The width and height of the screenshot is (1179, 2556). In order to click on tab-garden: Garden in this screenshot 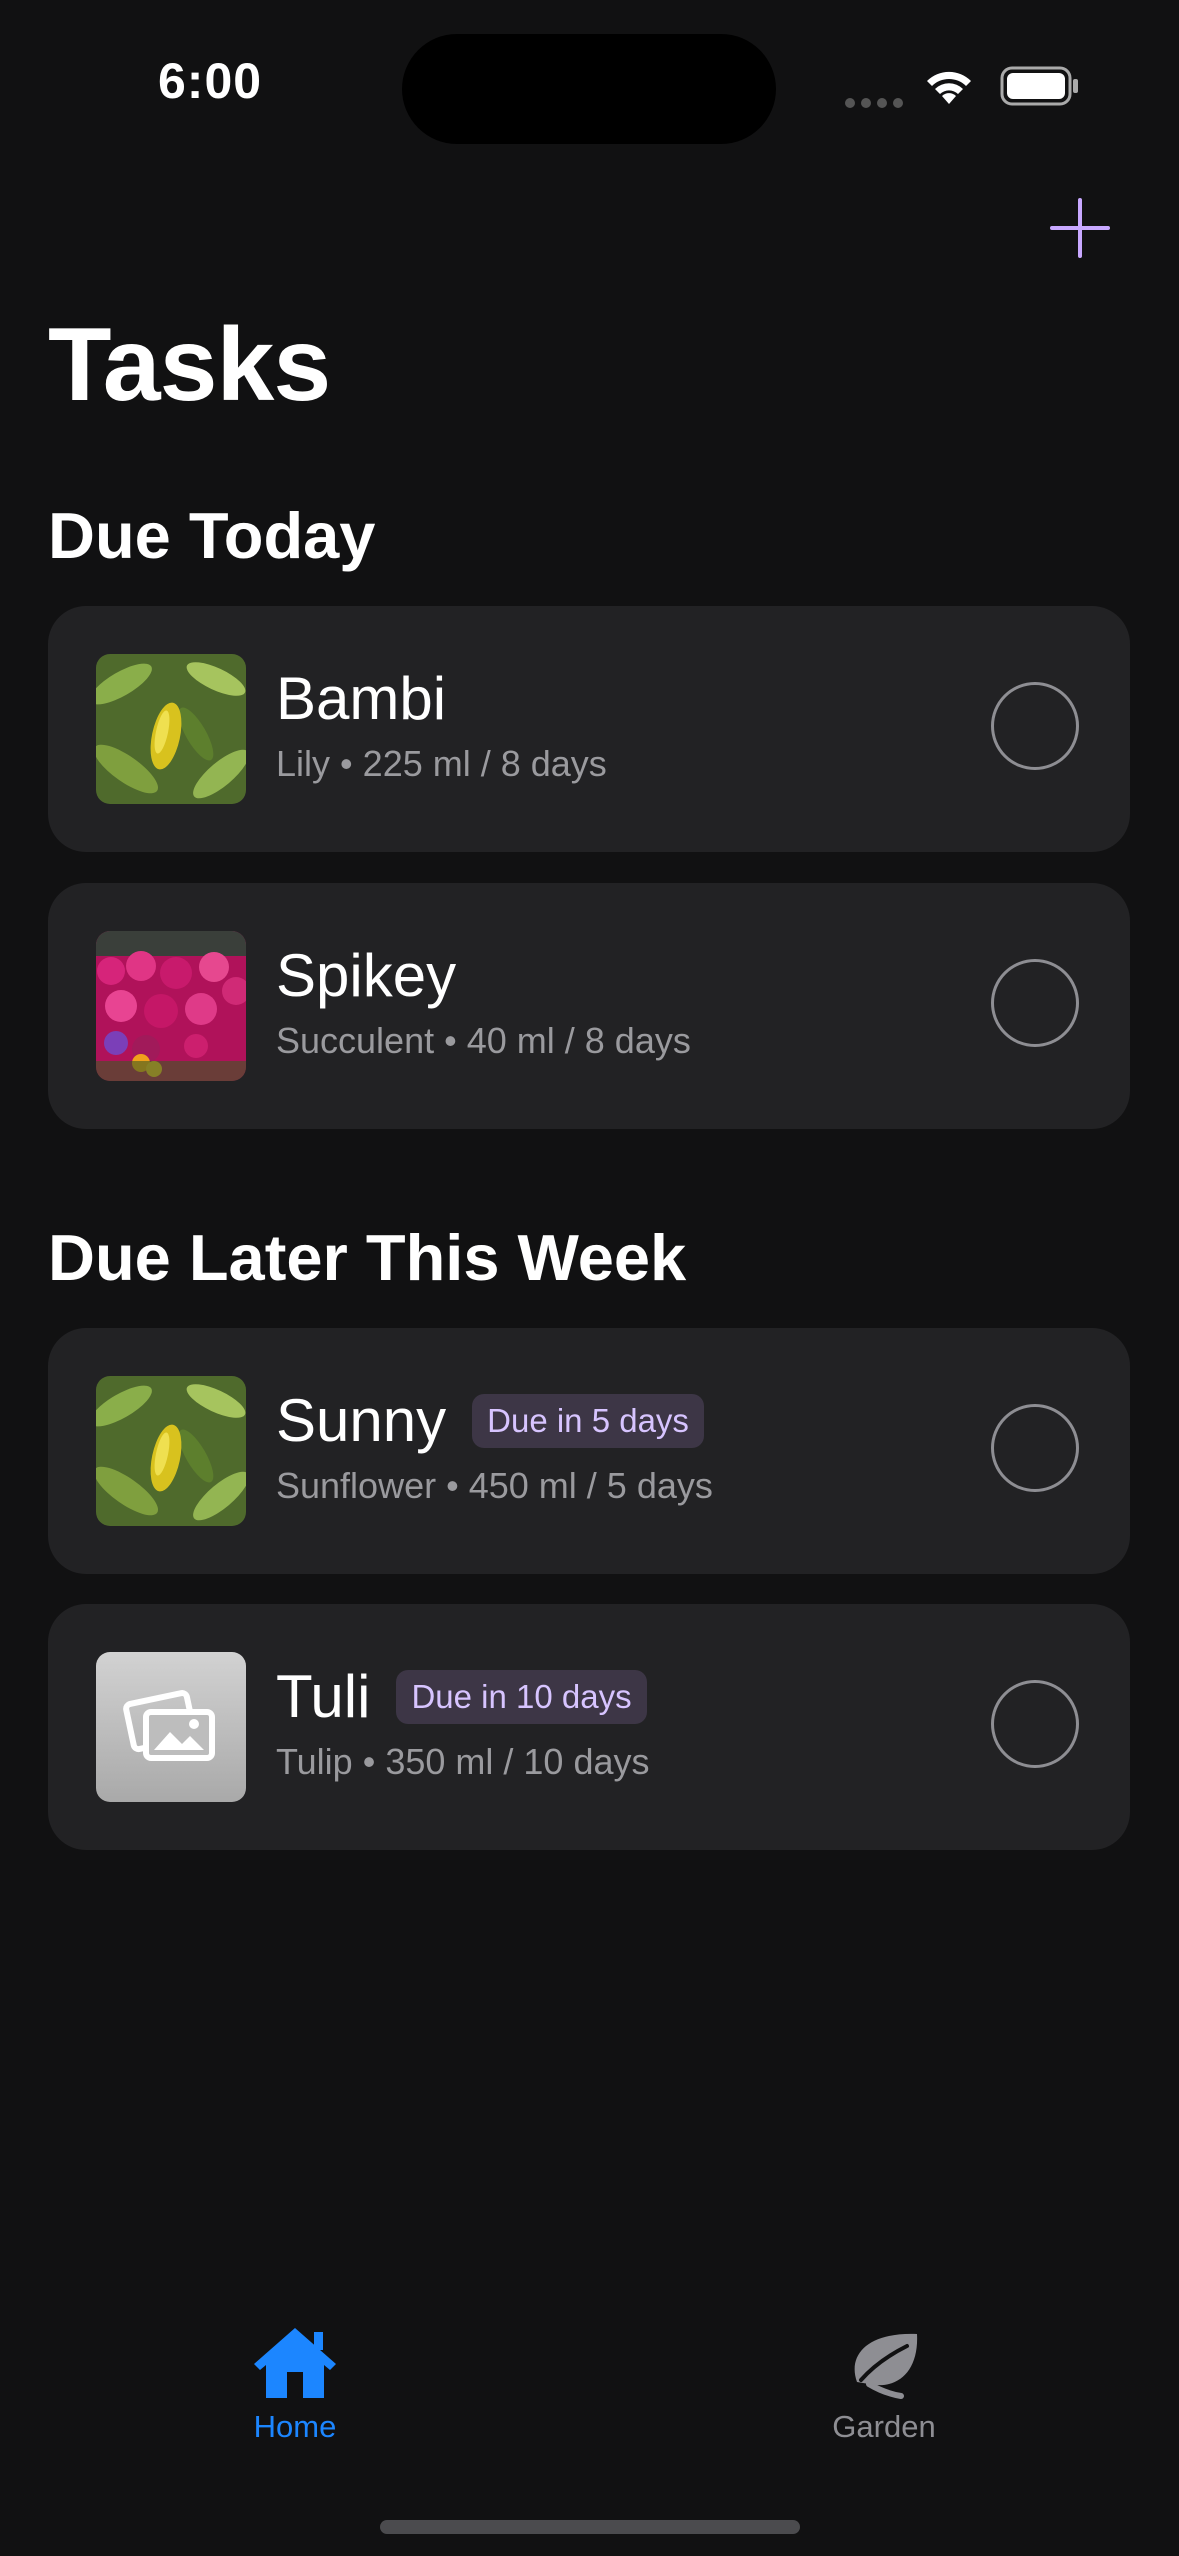, I will do `click(884, 2384)`.